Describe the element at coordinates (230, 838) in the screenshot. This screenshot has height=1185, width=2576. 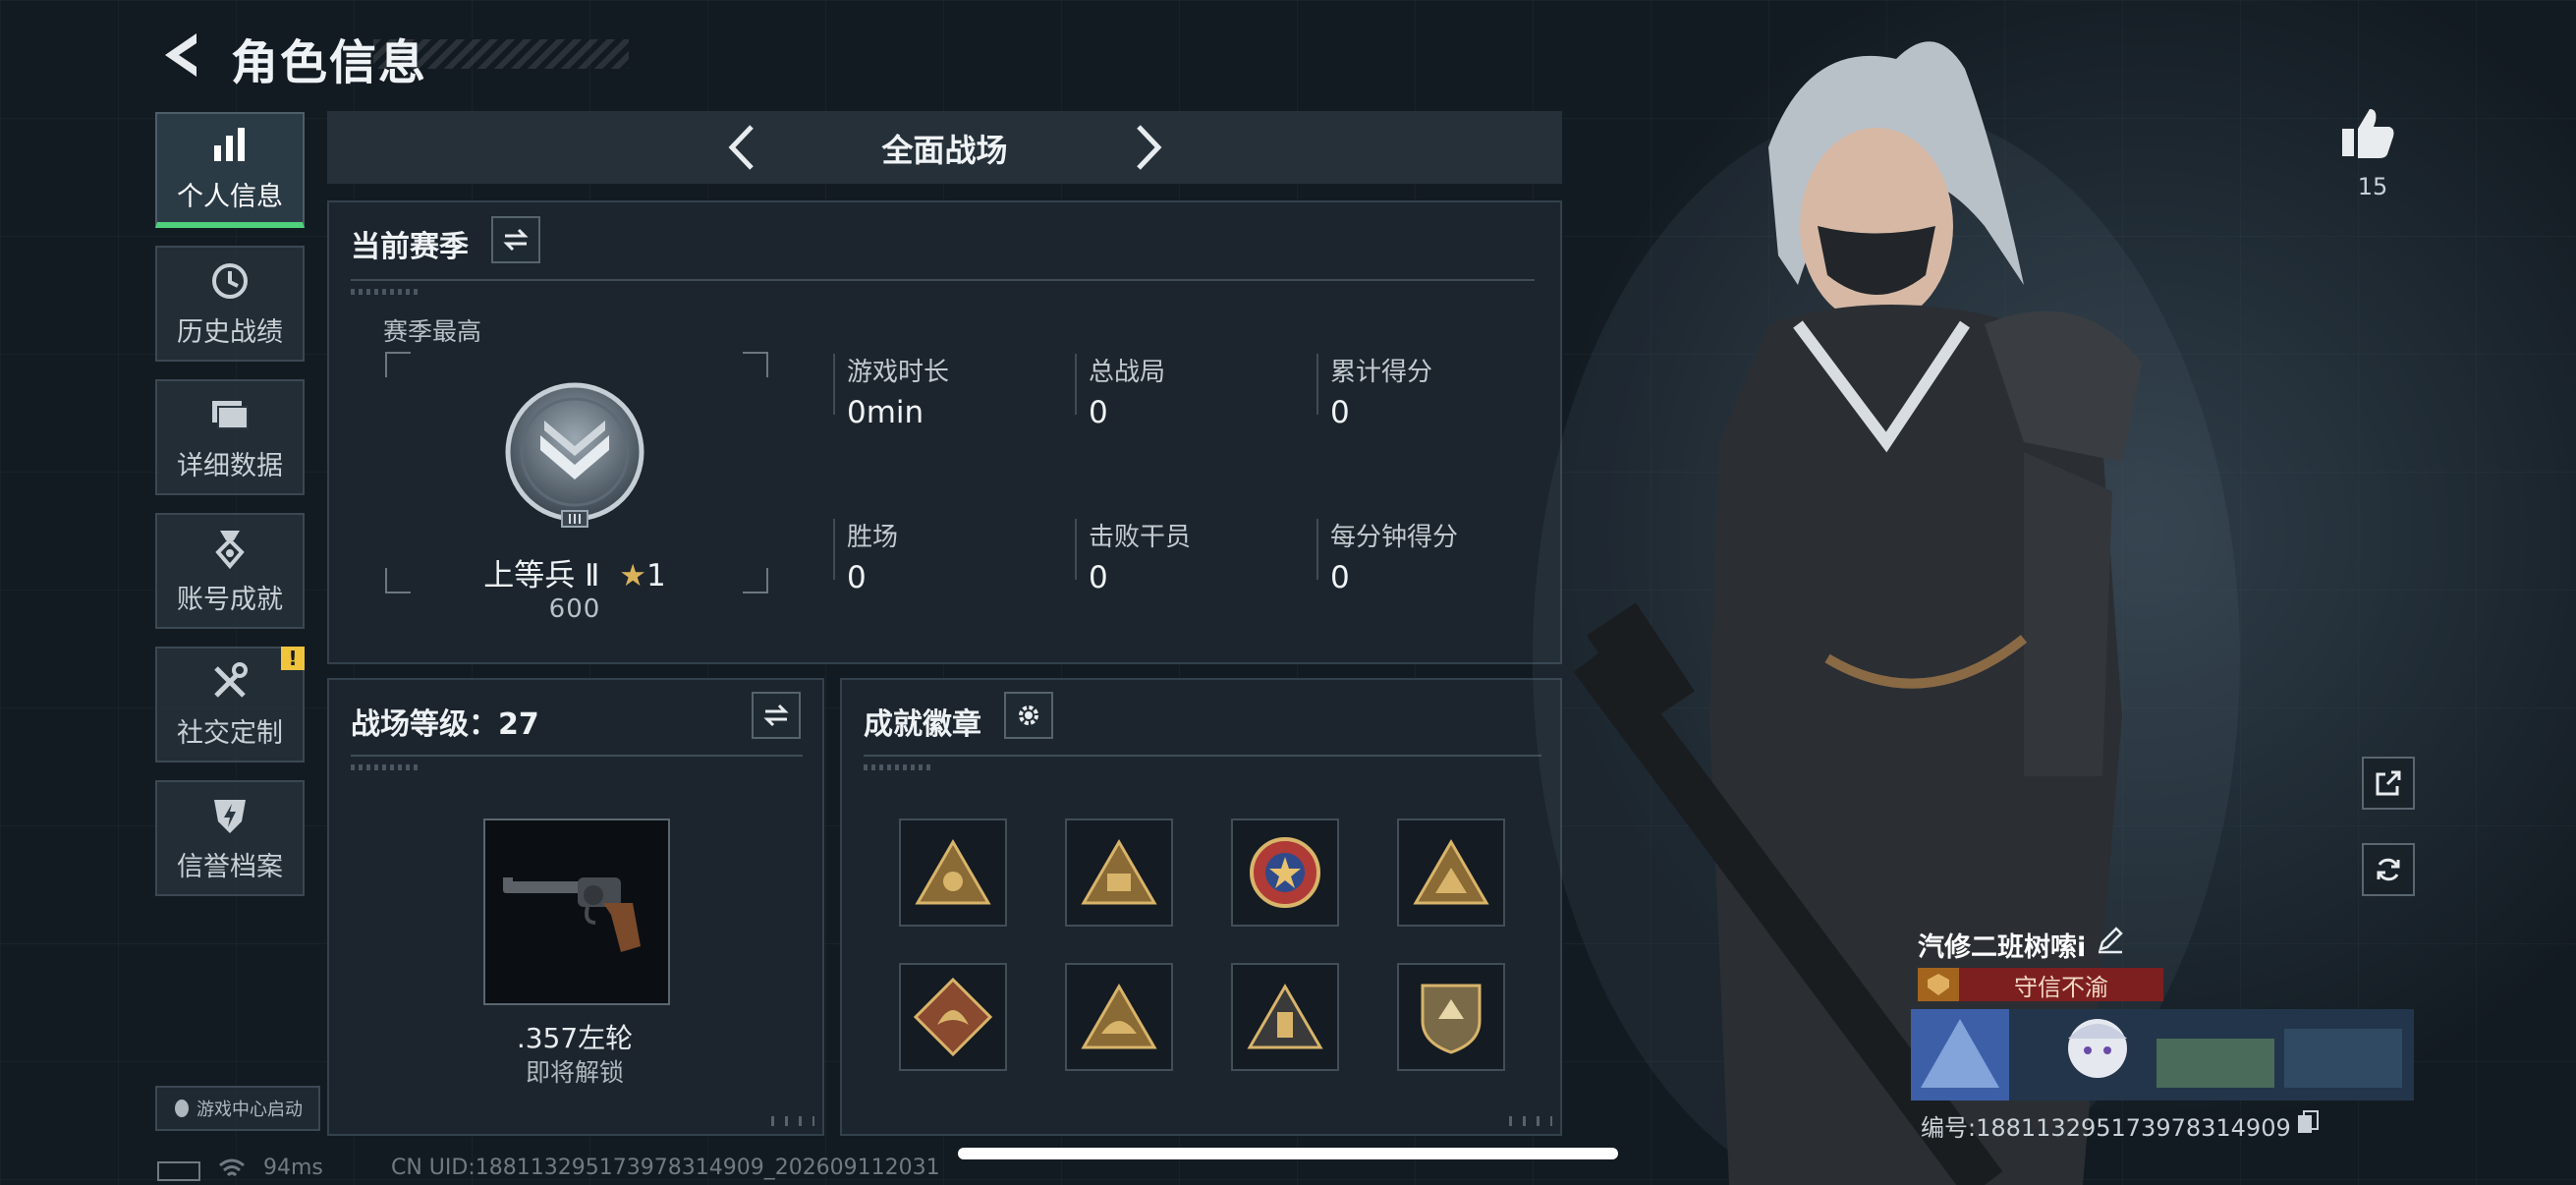
I see `sidebar-item-reputation: 信誉档案` at that location.